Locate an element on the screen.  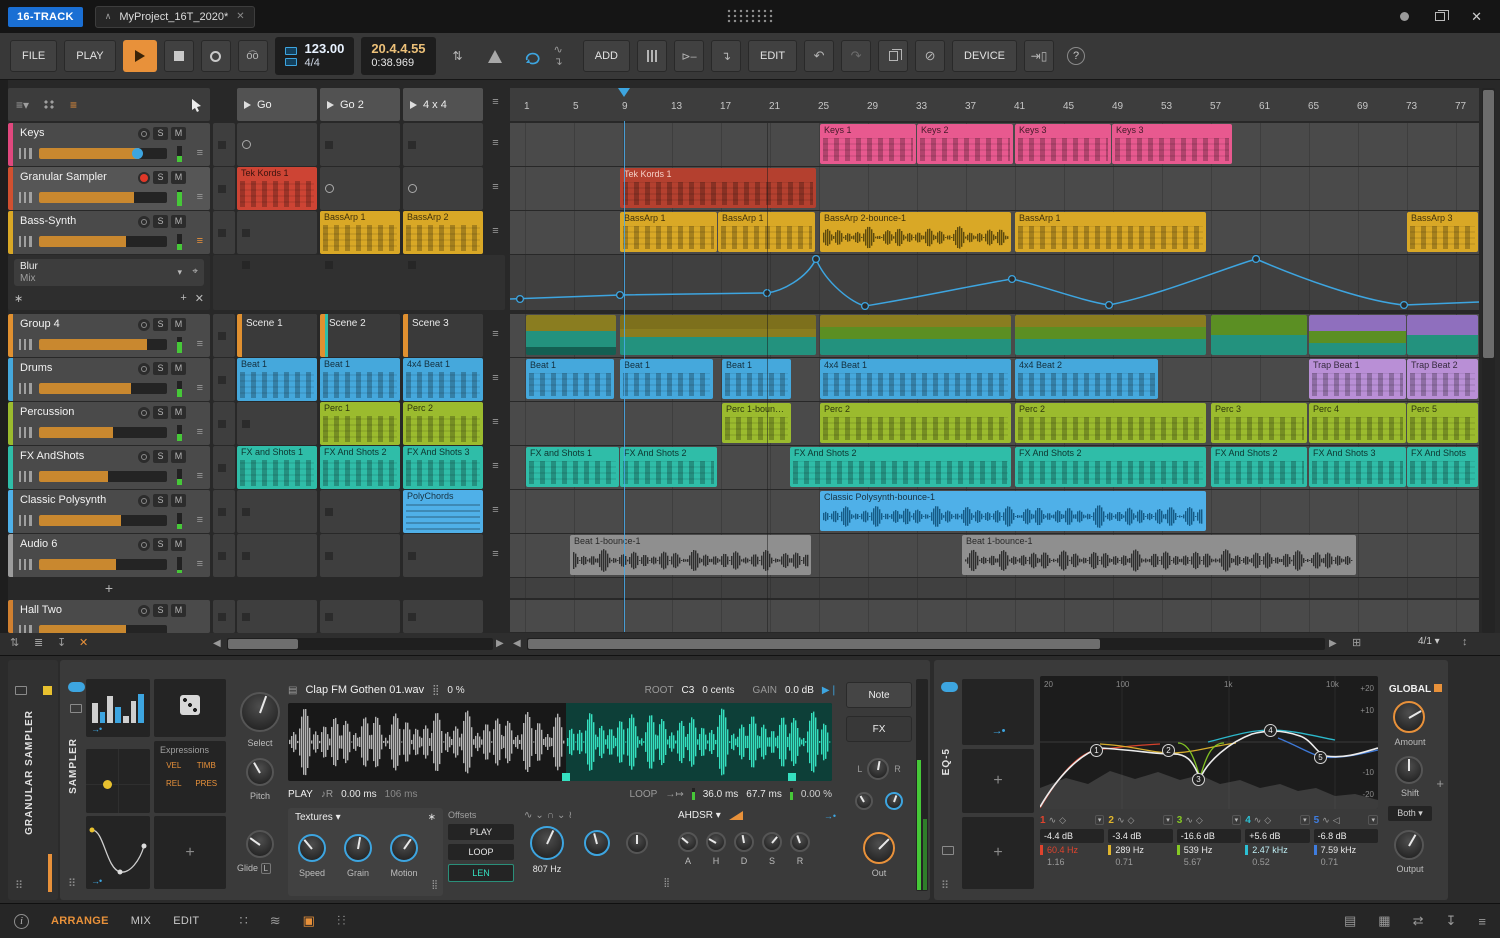
track-header-keys: Keys SM ≡ is located at coordinates (109, 144).